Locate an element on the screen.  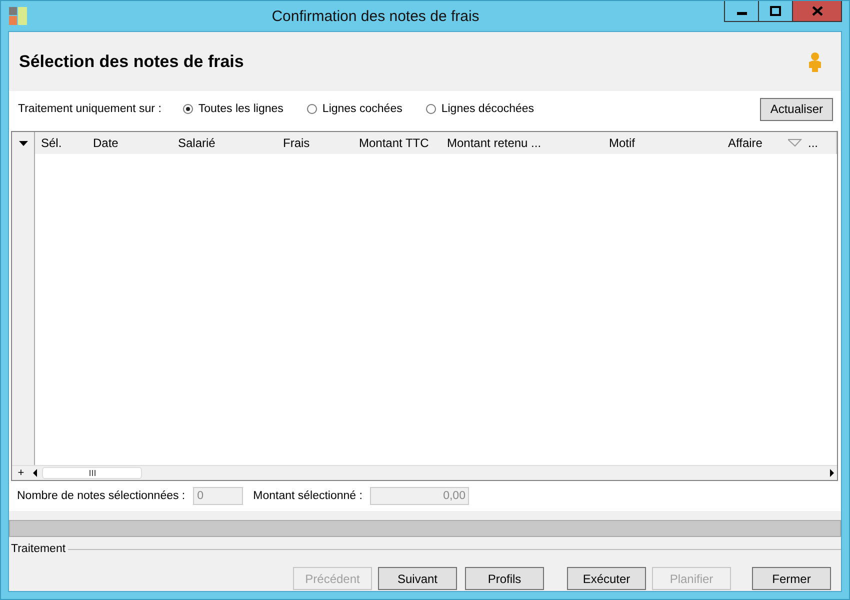
maximize-icon is located at coordinates (775, 11).